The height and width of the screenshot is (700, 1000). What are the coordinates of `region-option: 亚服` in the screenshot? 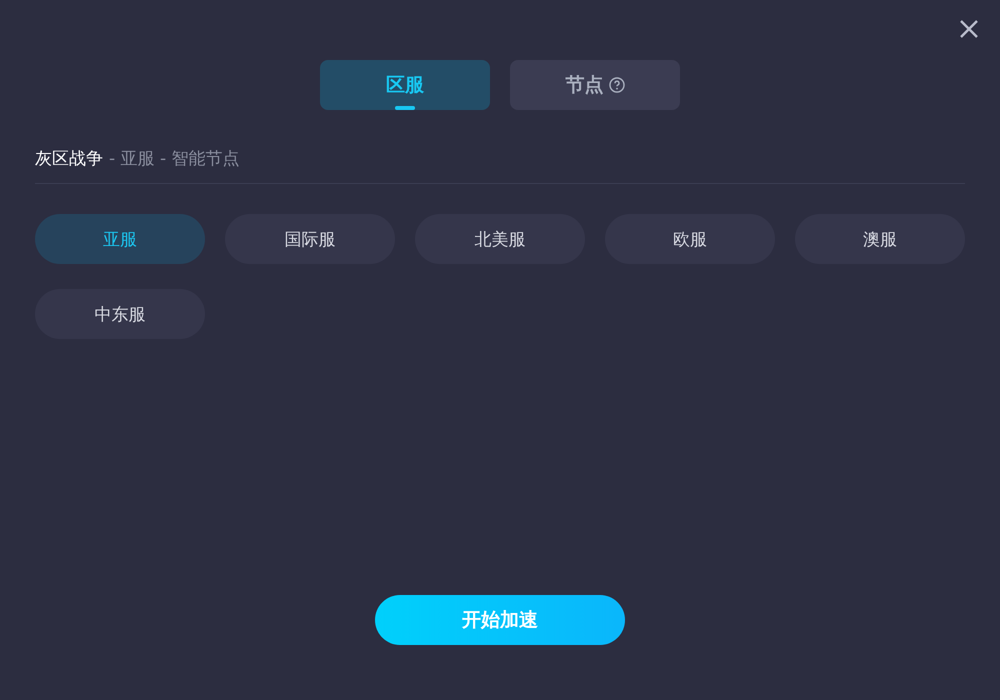 It's located at (120, 239).